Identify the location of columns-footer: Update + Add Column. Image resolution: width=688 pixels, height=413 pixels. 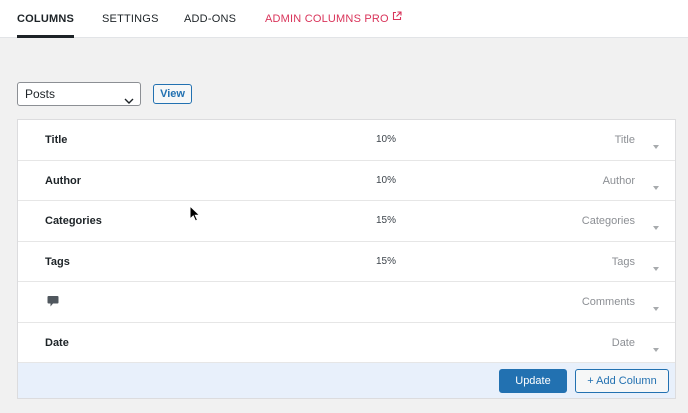
(346, 380).